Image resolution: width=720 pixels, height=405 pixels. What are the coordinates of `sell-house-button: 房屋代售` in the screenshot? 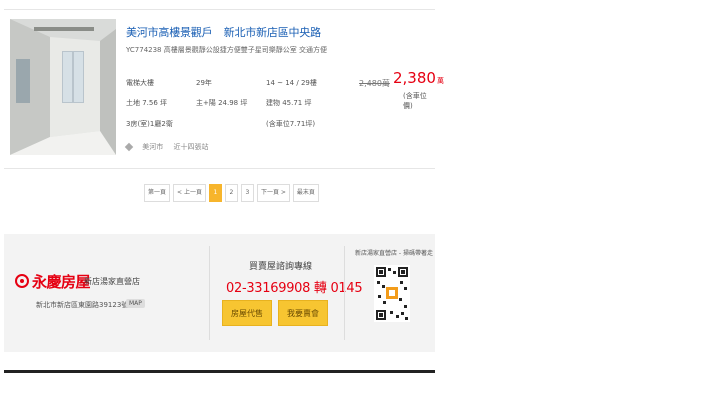 It's located at (247, 313).